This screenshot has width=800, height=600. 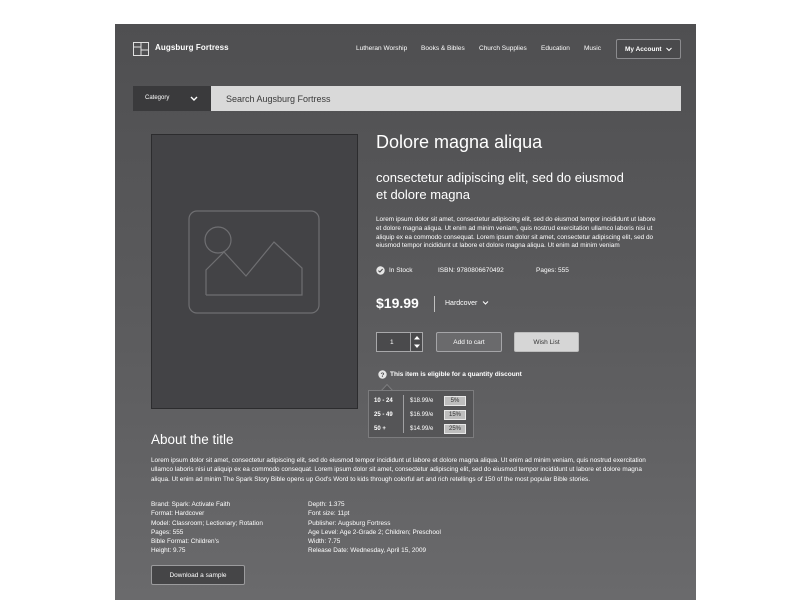 I want to click on question-circle-icon: ?, so click(x=382, y=374).